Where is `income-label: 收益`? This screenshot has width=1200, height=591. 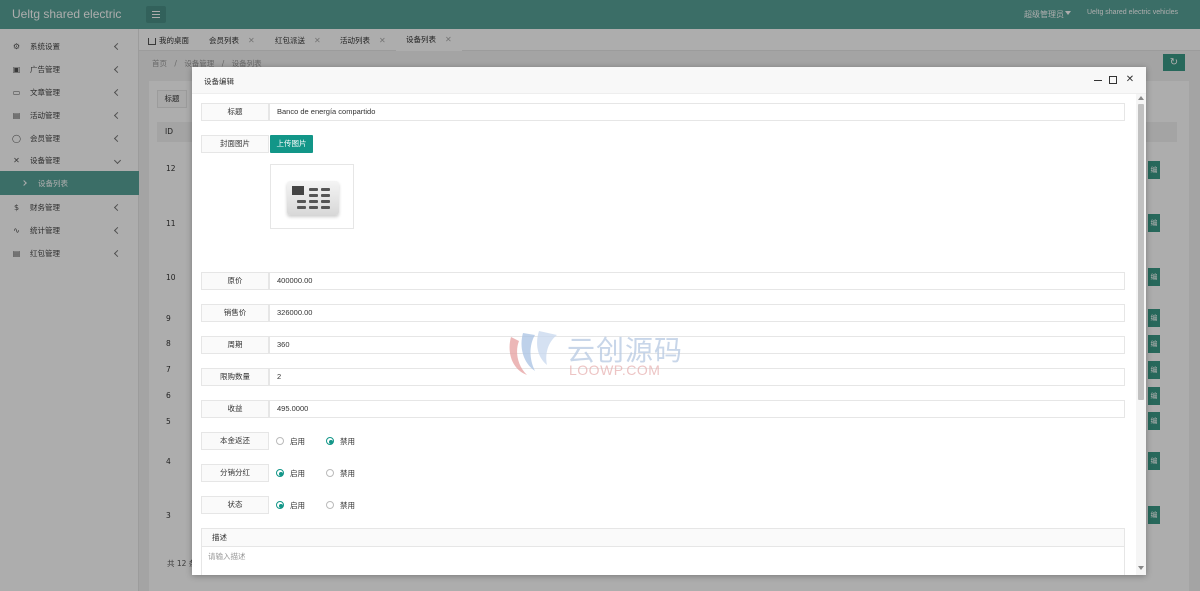
income-label: 收益 is located at coordinates (235, 409).